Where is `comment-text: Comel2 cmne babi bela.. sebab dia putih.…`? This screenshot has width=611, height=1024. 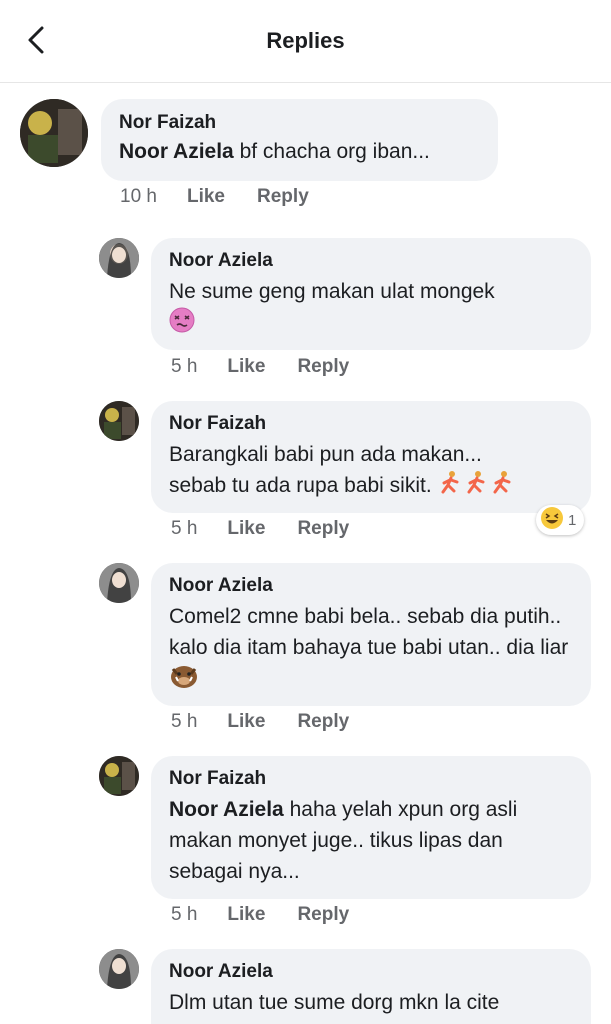 comment-text: Comel2 cmne babi bela.. sebab dia putih.… is located at coordinates (371, 649).